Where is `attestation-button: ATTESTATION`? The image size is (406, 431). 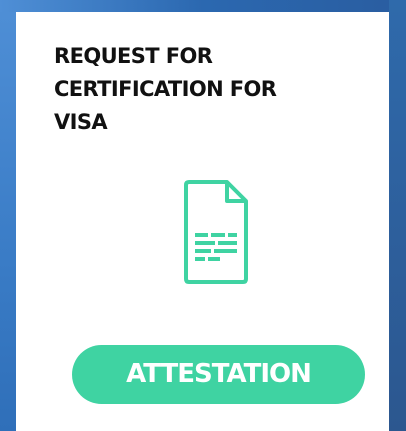
attestation-button: ATTESTATION is located at coordinates (218, 374).